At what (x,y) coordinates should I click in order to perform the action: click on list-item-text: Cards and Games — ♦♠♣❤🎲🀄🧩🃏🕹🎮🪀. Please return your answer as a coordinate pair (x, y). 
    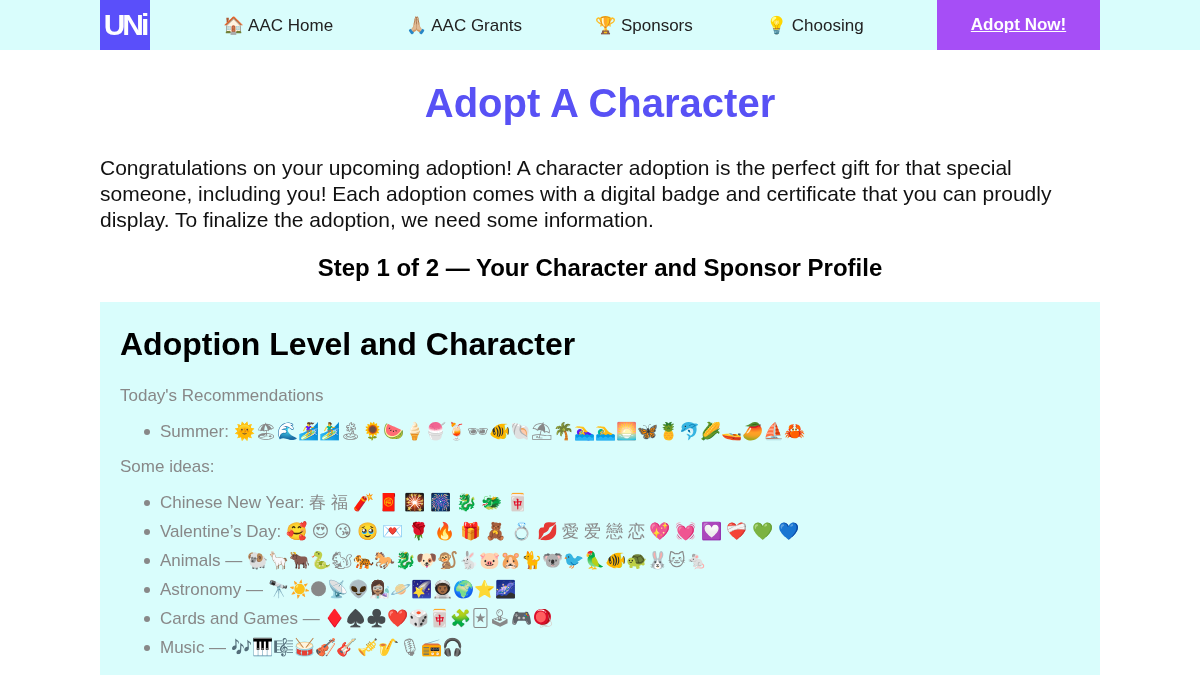
    Looking at the image, I should click on (356, 618).